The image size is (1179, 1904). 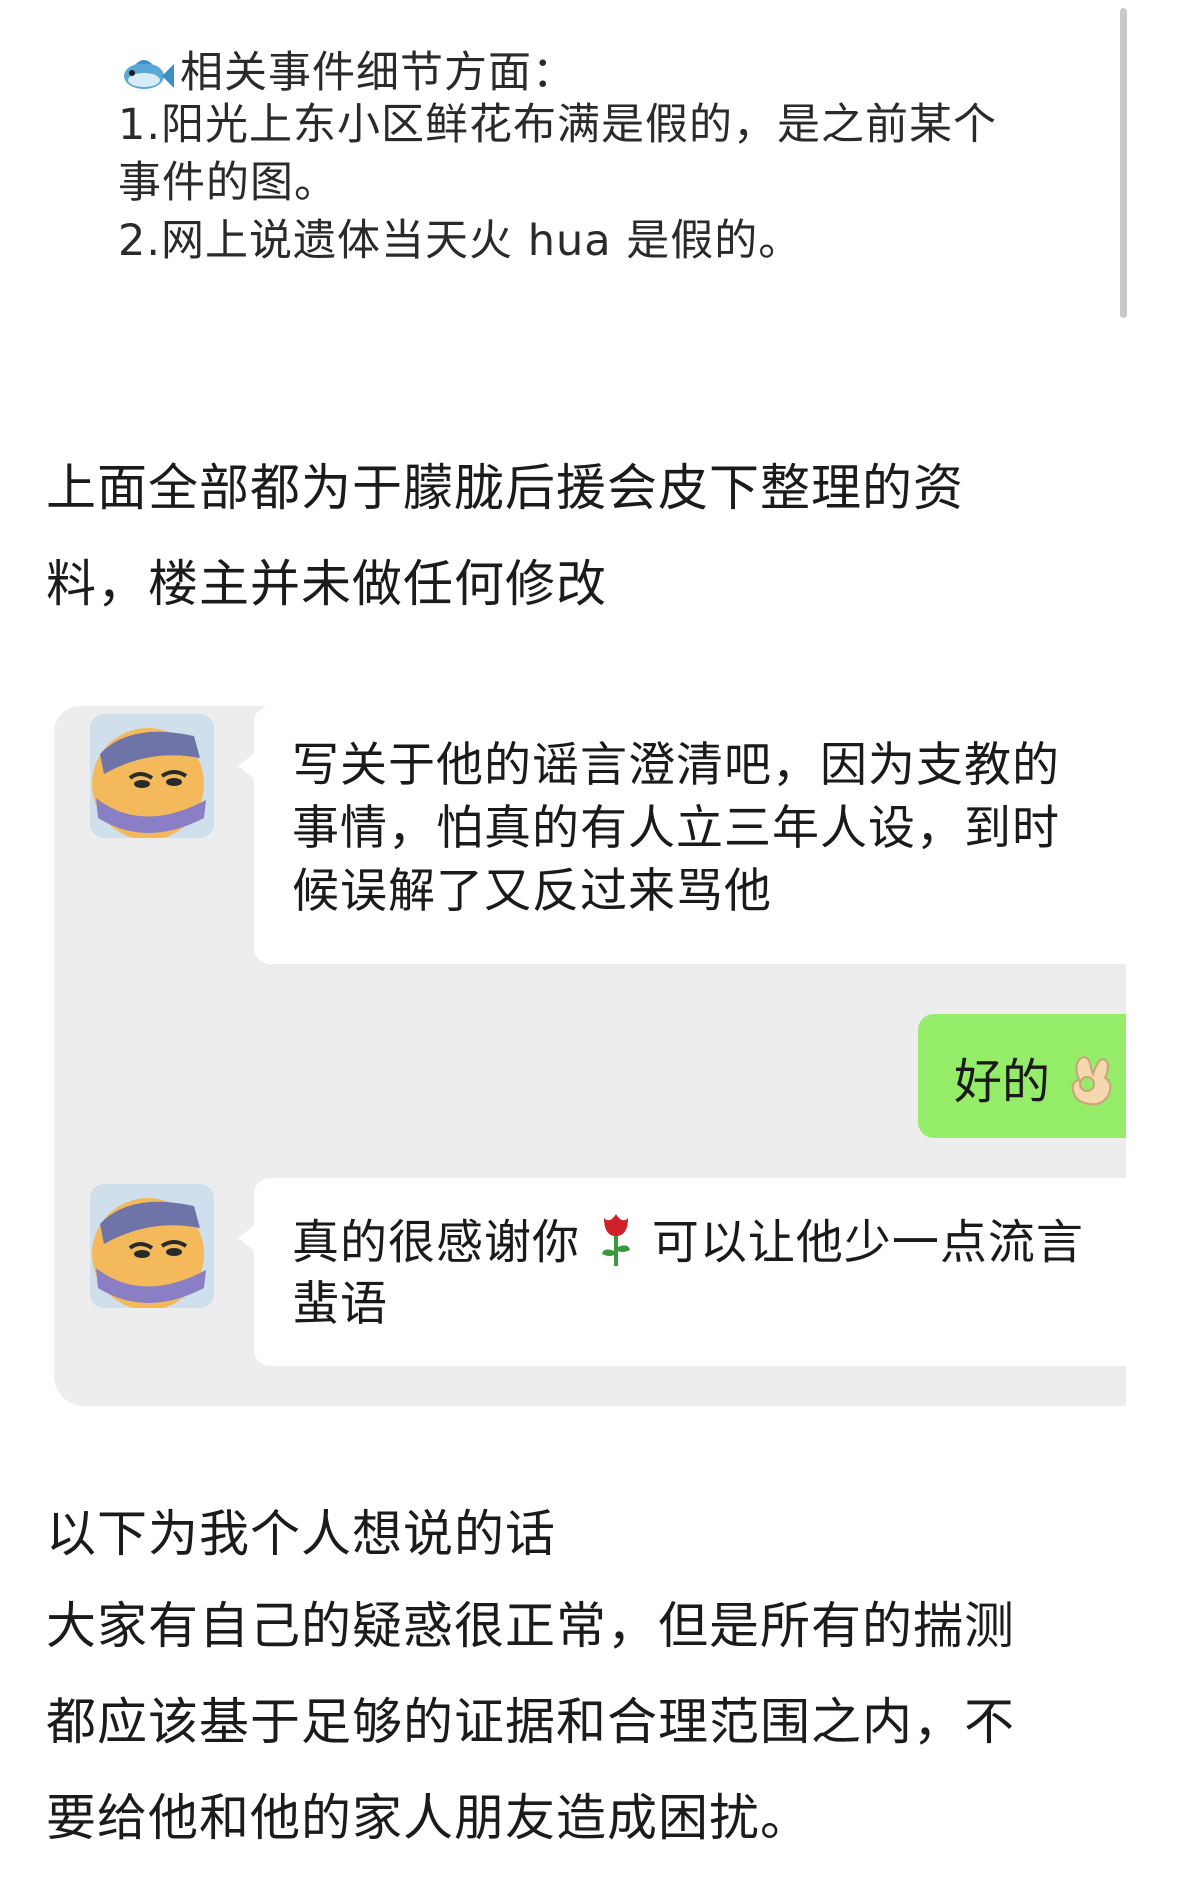 What do you see at coordinates (530, 1722) in the screenshot?
I see `outro-line-3: 都应该基于足够的证据和合理范围之内，不` at bounding box center [530, 1722].